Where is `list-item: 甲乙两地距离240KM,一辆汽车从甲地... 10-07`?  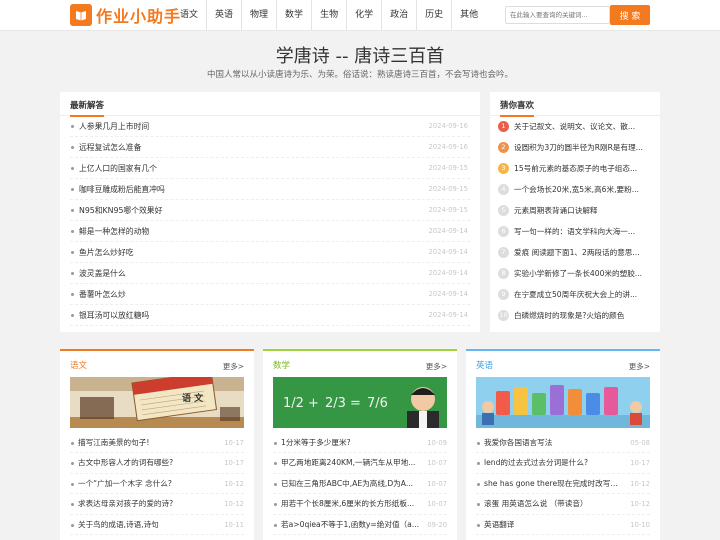 list-item: 甲乙两地距离240KM,一辆汽车从甲地... 10-07 is located at coordinates (360, 463).